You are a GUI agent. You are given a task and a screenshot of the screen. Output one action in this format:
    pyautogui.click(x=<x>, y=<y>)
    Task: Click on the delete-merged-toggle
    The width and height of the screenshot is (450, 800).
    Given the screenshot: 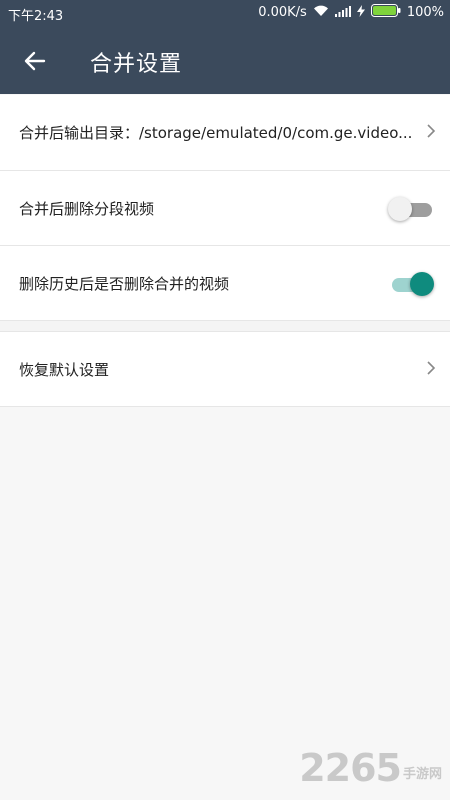 What is the action you would take?
    pyautogui.click(x=412, y=284)
    